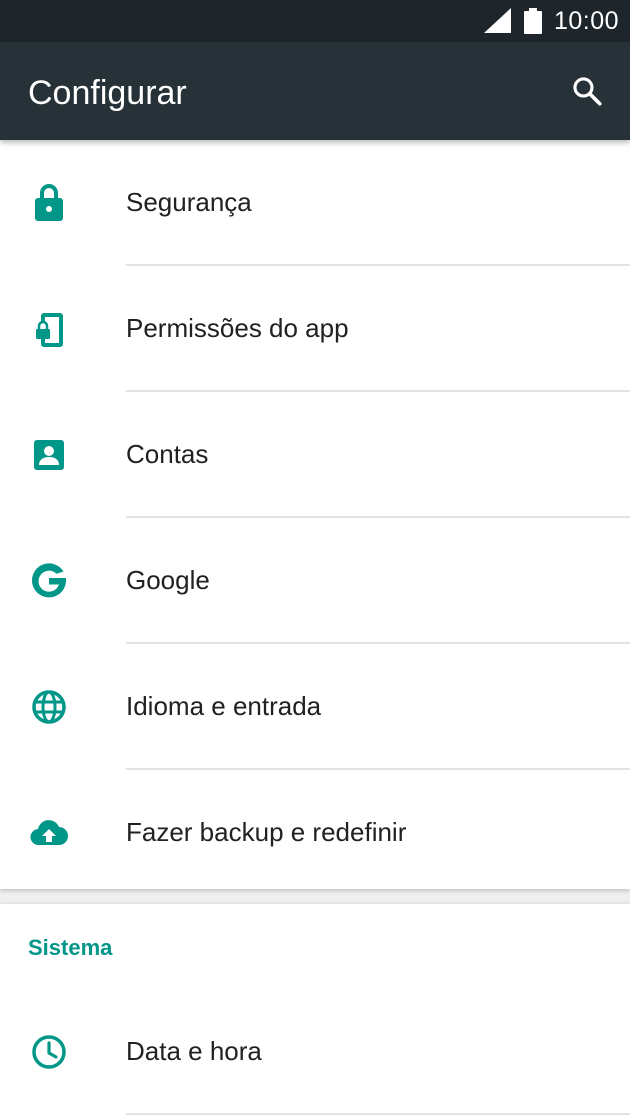  Describe the element at coordinates (315, 581) in the screenshot. I see `settings-item-google: Google` at that location.